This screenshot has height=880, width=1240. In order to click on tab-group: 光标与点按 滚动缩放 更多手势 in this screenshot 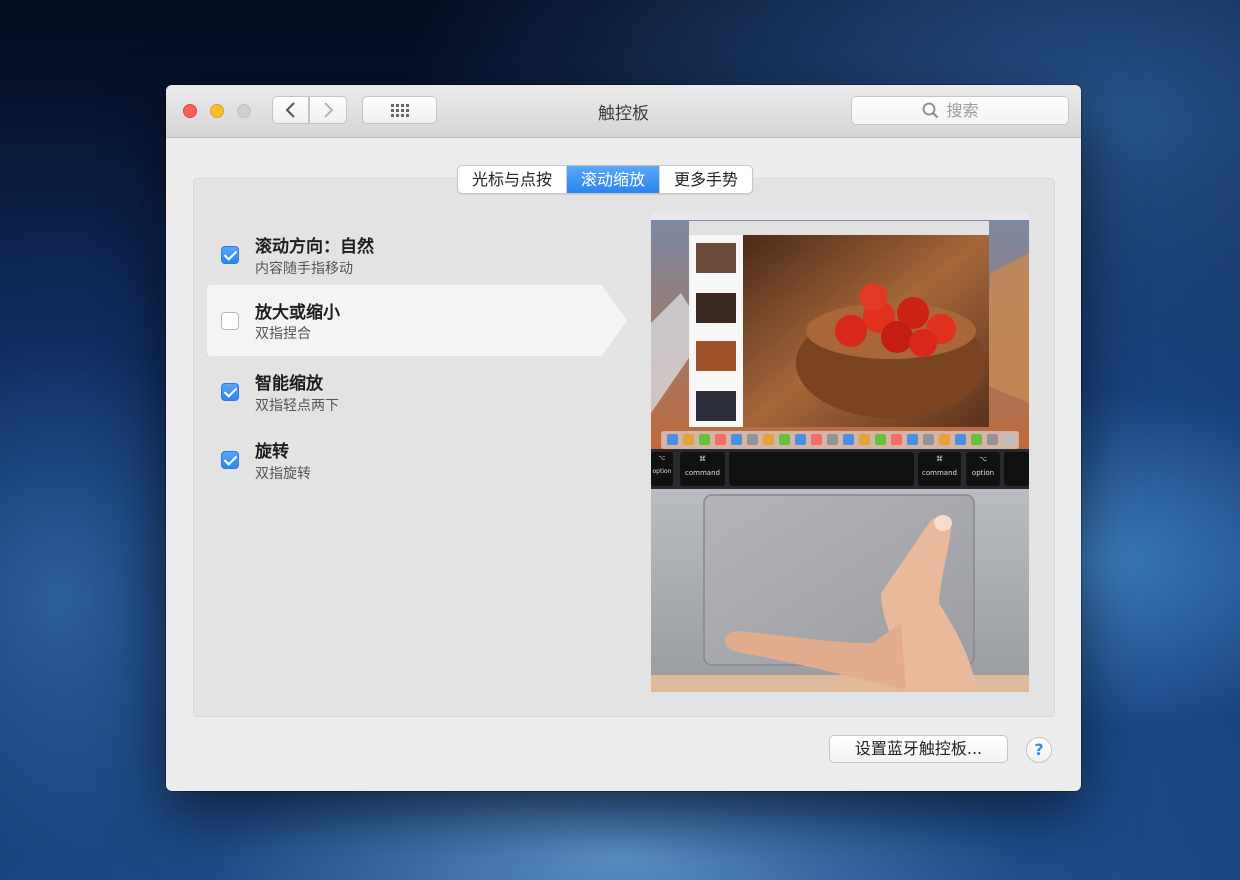, I will do `click(605, 179)`.